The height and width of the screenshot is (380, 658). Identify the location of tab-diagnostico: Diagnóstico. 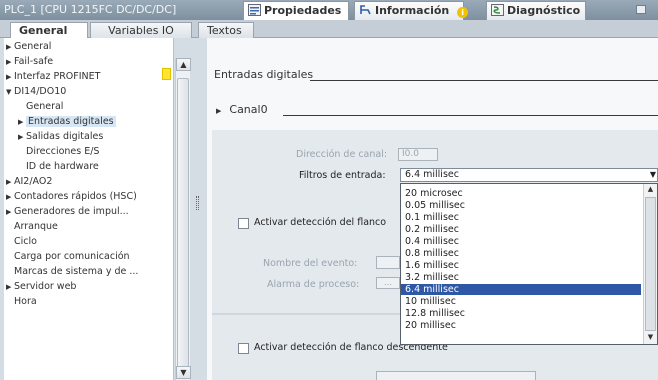
(536, 10).